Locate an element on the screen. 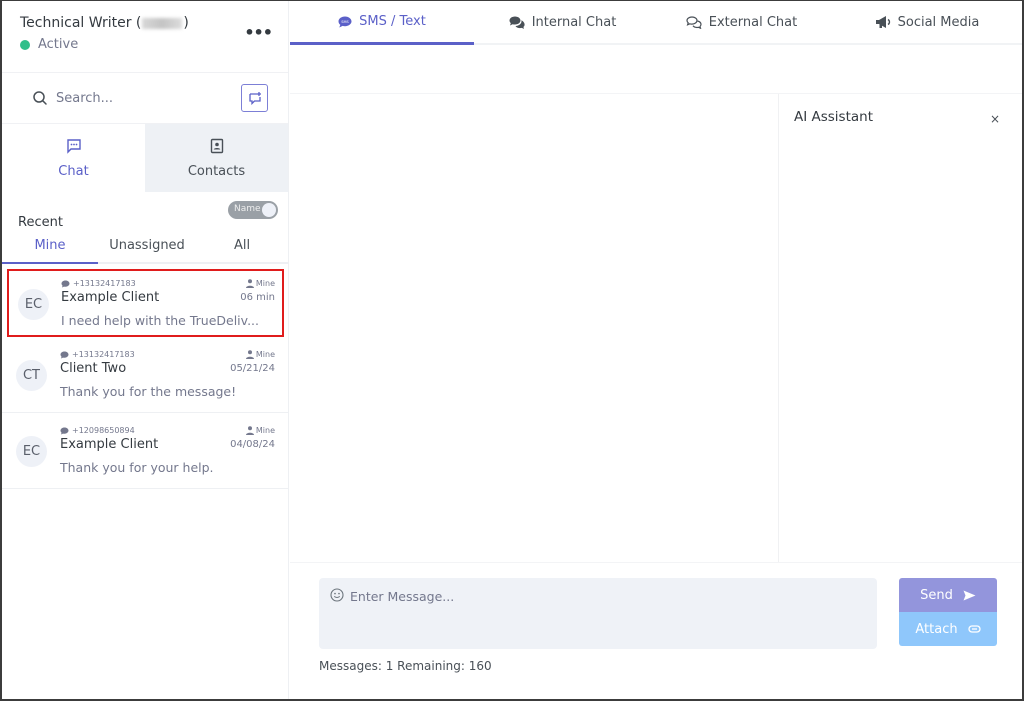  tab-sms-text: SMS SMS / Text is located at coordinates (382, 23).